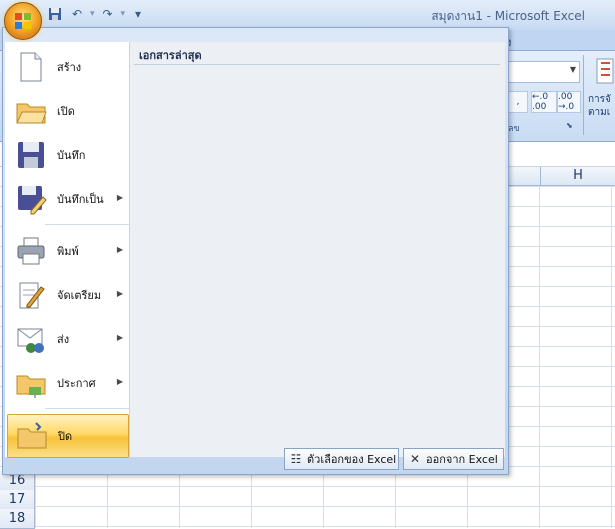 This screenshot has height=529, width=615. What do you see at coordinates (599, 112) in the screenshot?
I see `conditional-format-label-2: ตามเ` at bounding box center [599, 112].